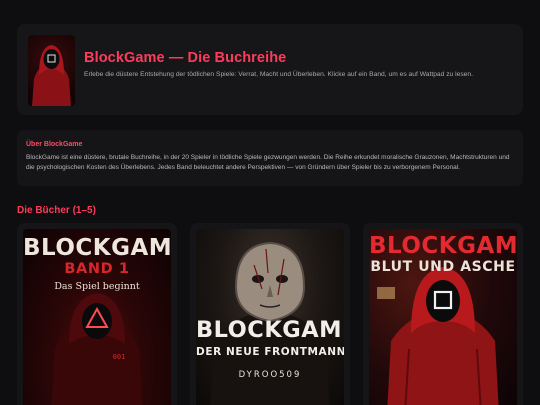  What do you see at coordinates (185, 58) in the screenshot?
I see `page-title: BlockGame — Die Buchreihe` at bounding box center [185, 58].